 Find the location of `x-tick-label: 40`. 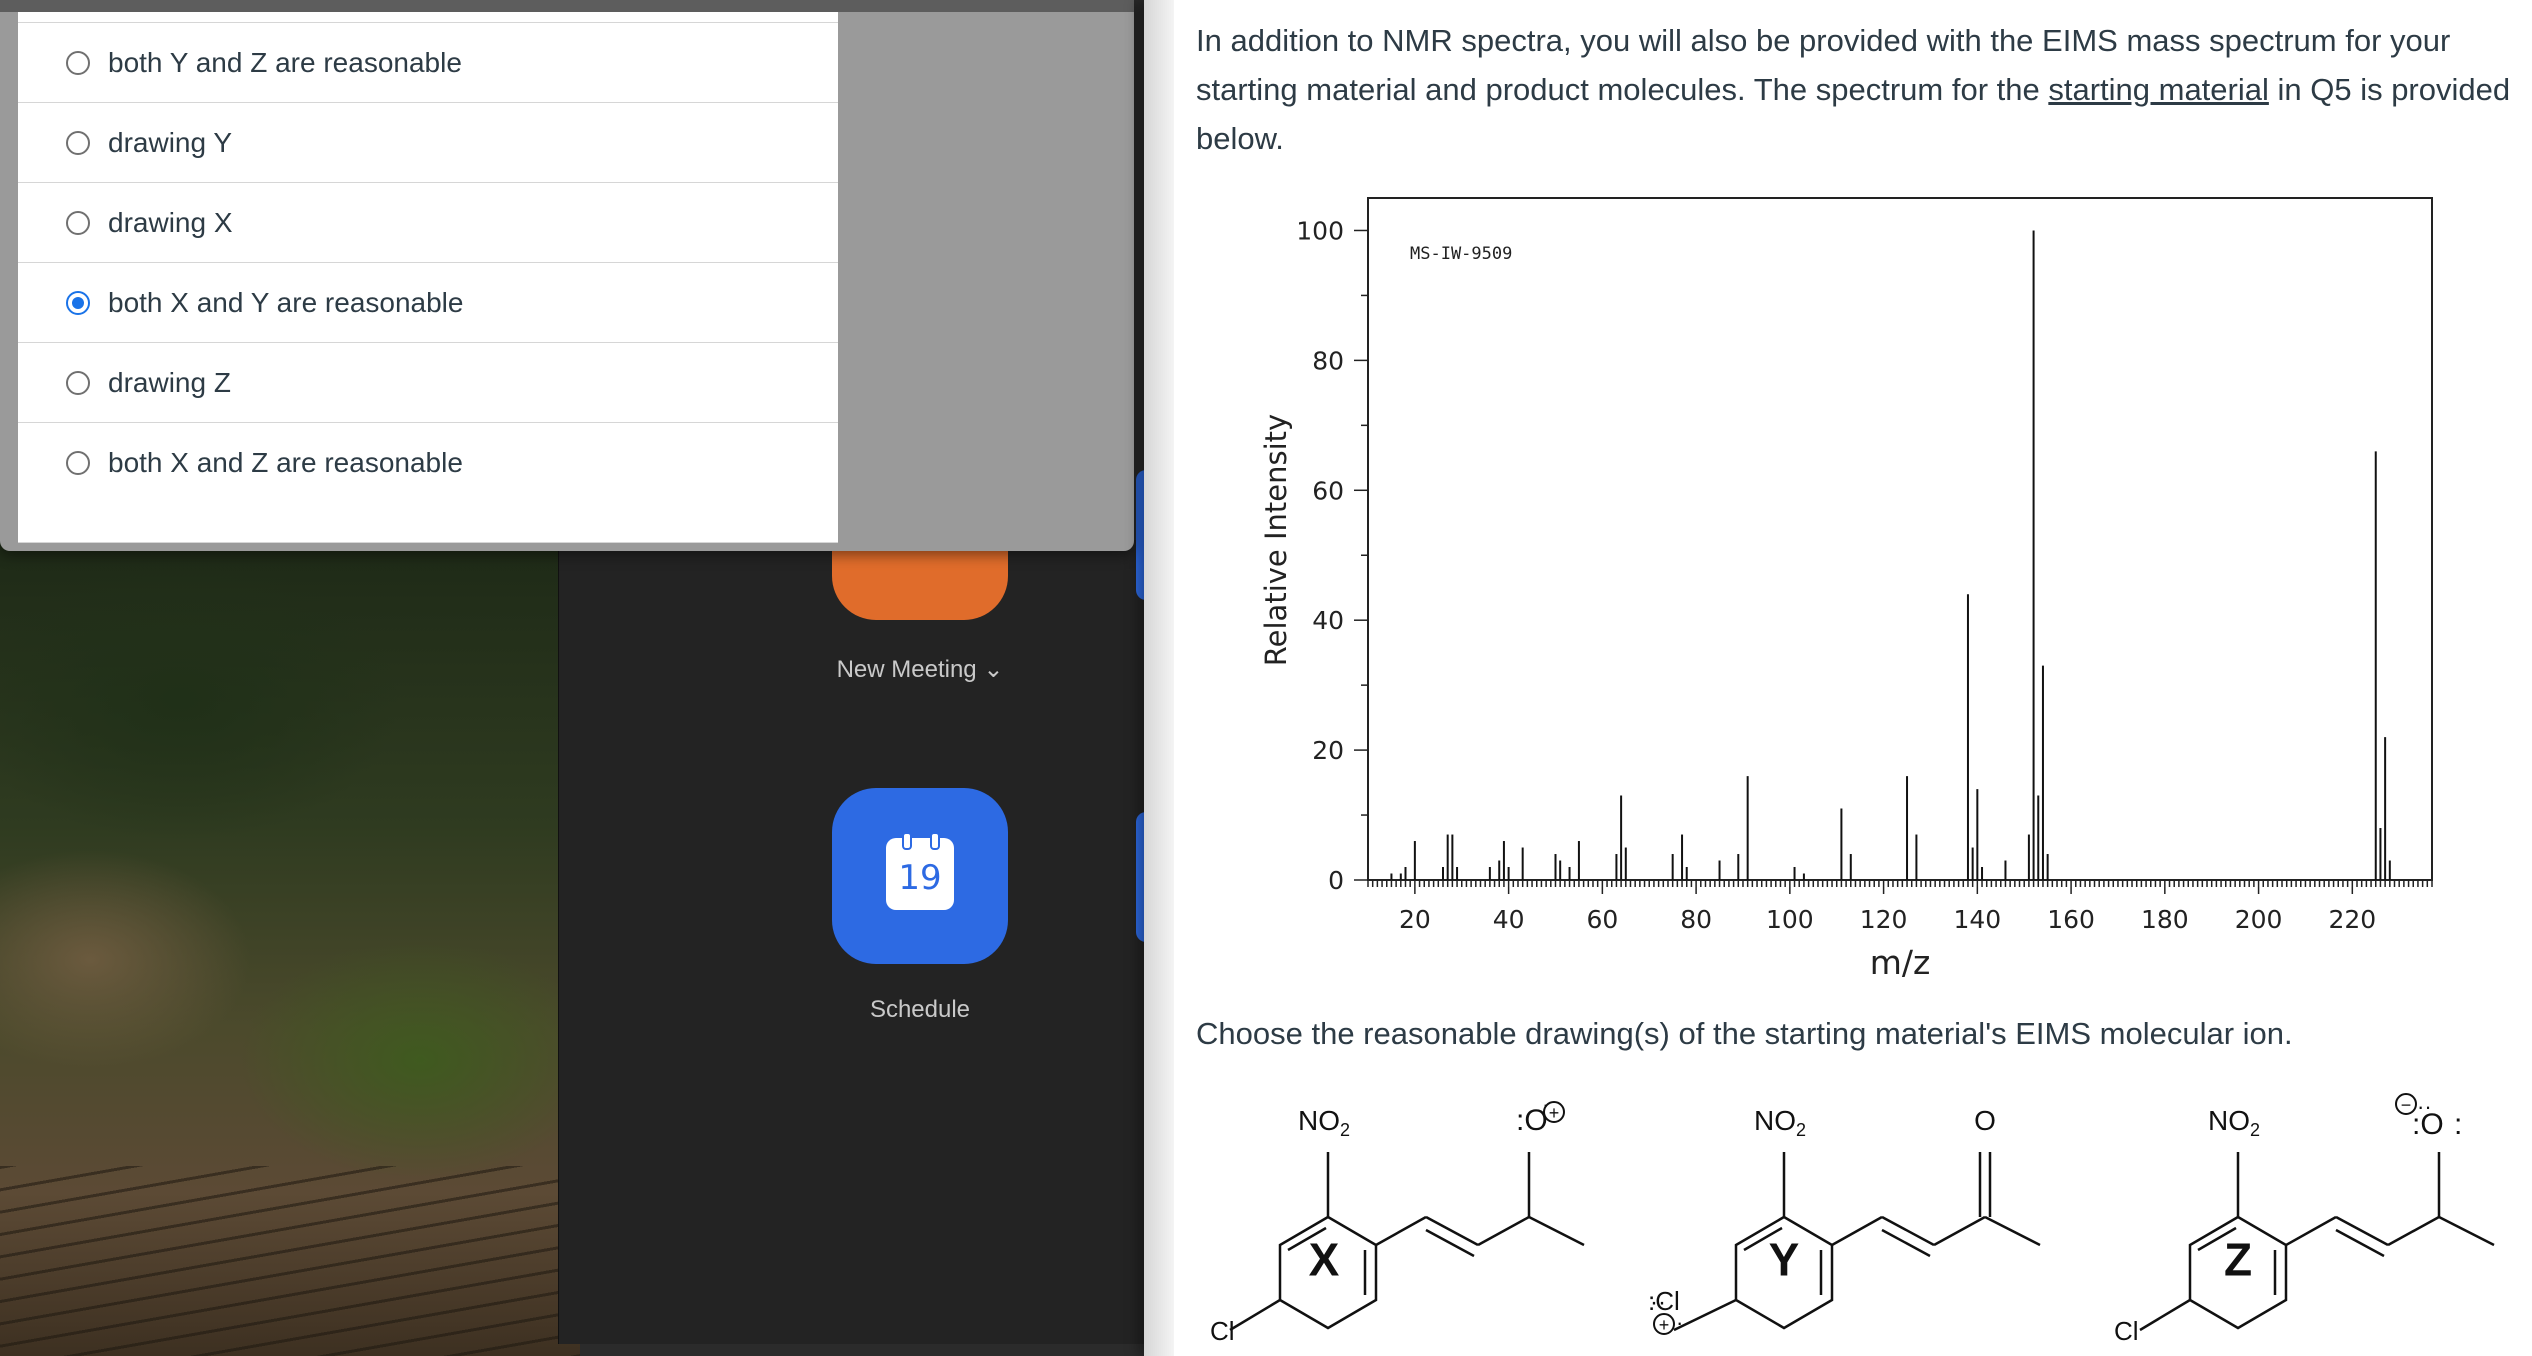

x-tick-label: 40 is located at coordinates (1509, 919).